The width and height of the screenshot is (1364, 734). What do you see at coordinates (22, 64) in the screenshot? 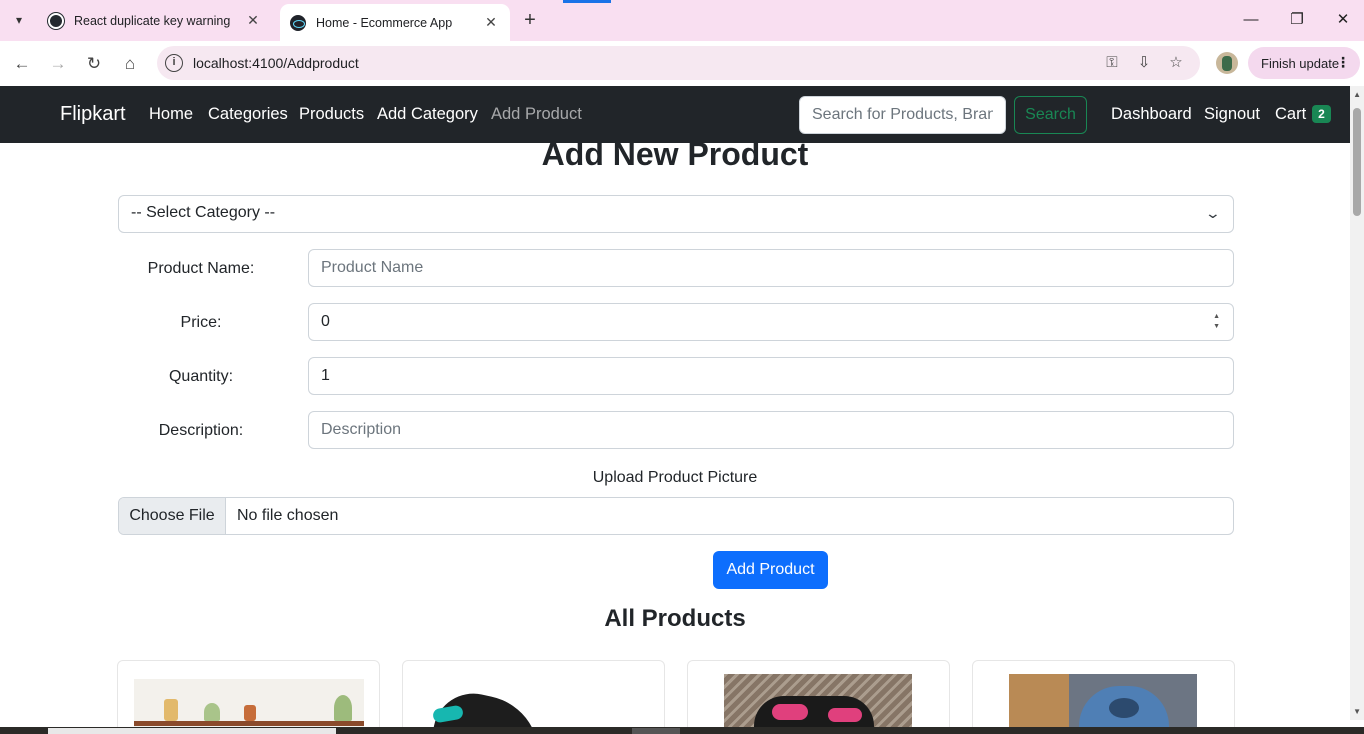
I see `back-arrow-icon: ←` at bounding box center [22, 64].